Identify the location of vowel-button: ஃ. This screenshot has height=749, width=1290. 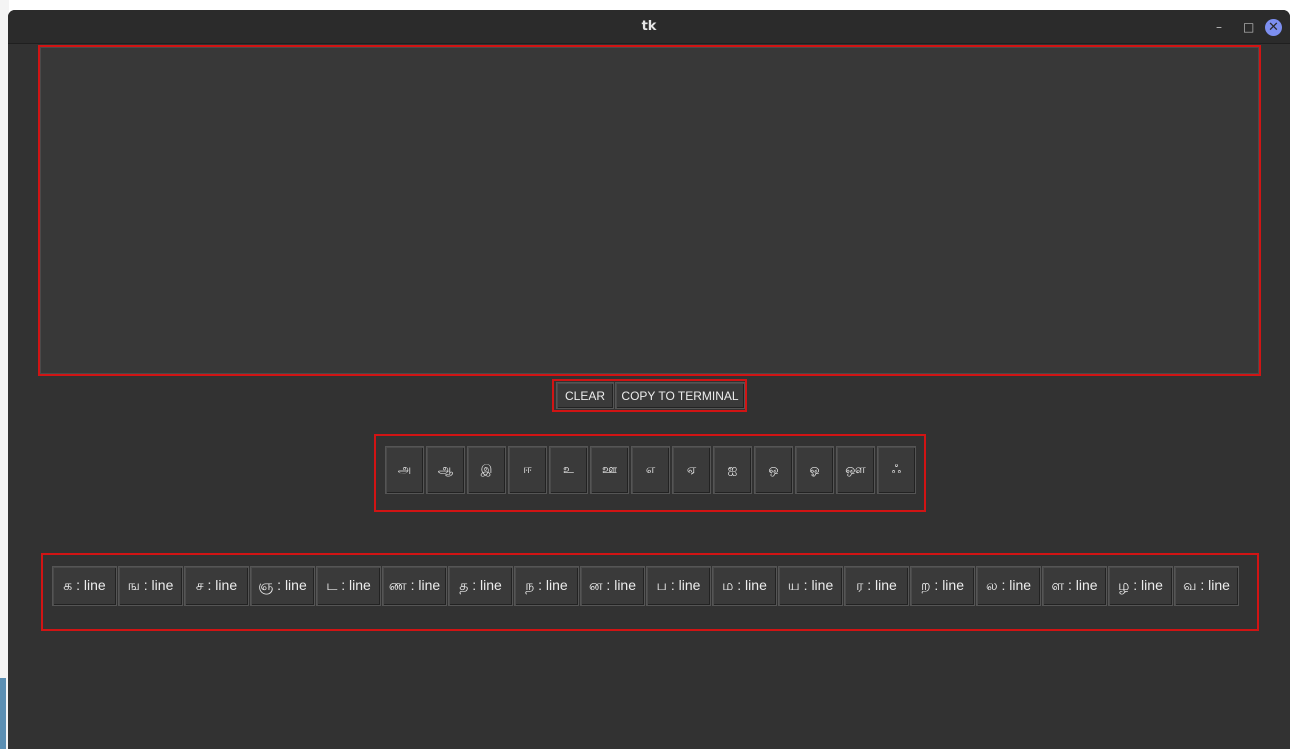
(896, 470).